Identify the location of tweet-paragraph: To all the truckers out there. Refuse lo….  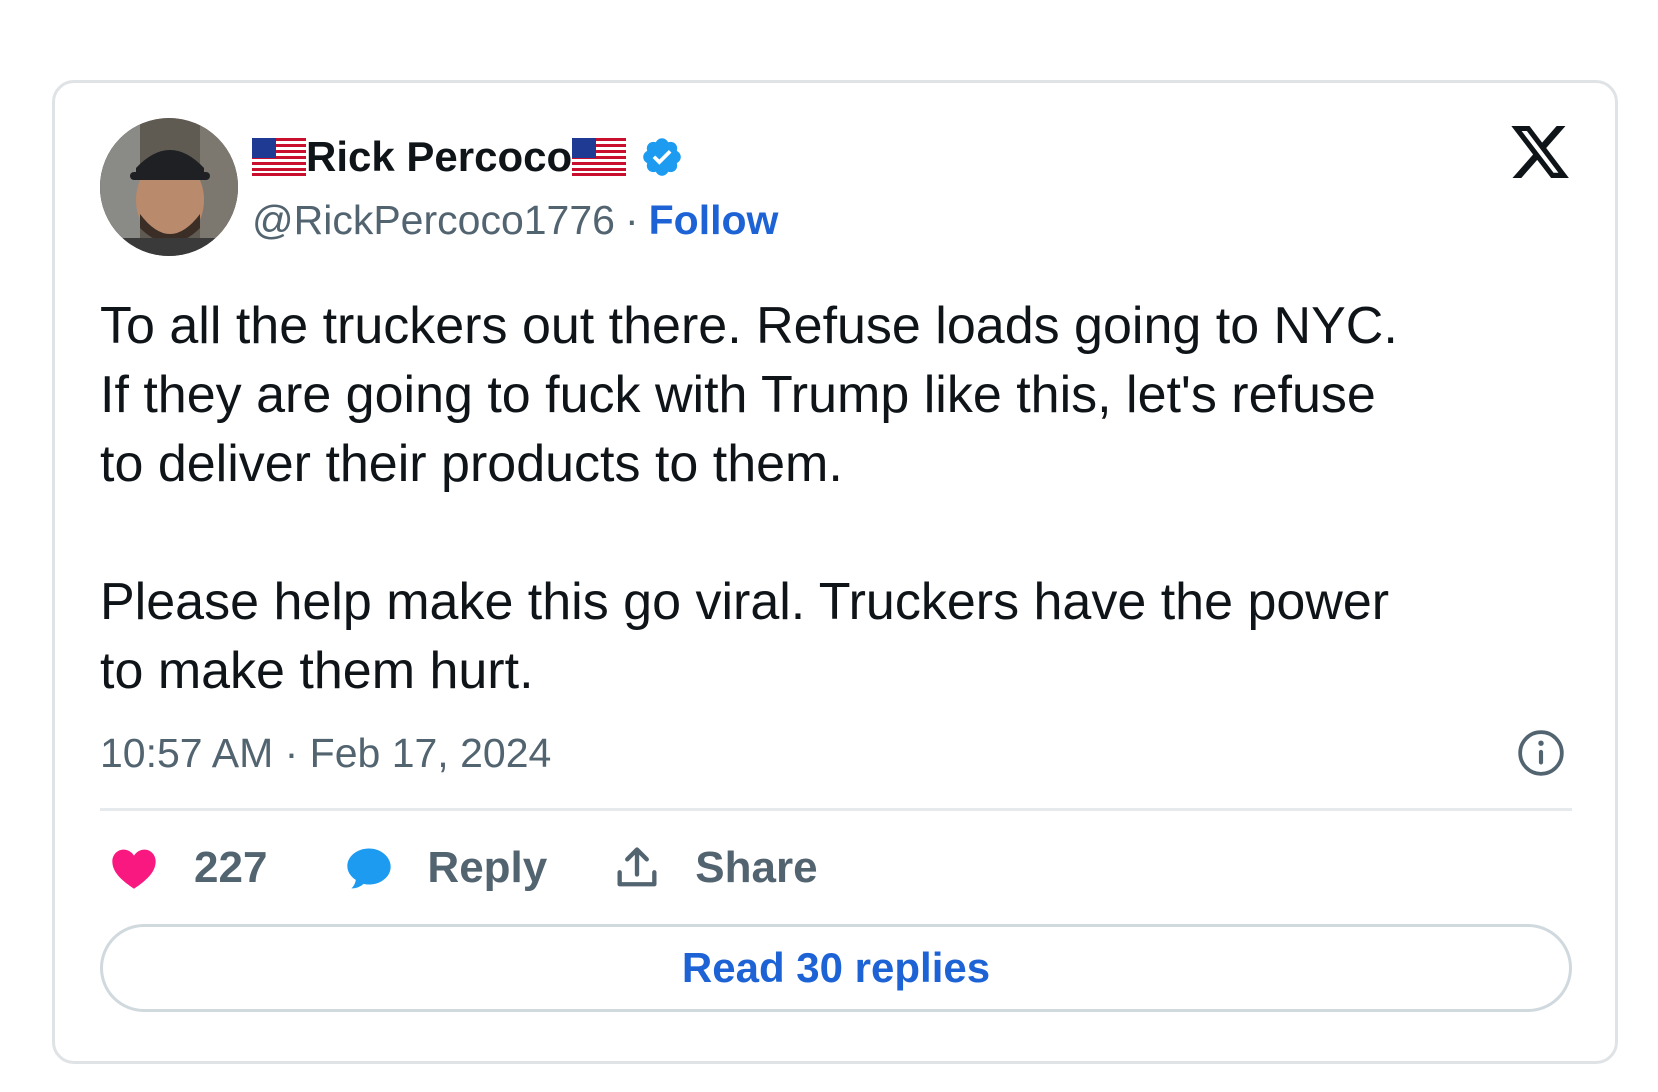
(749, 395).